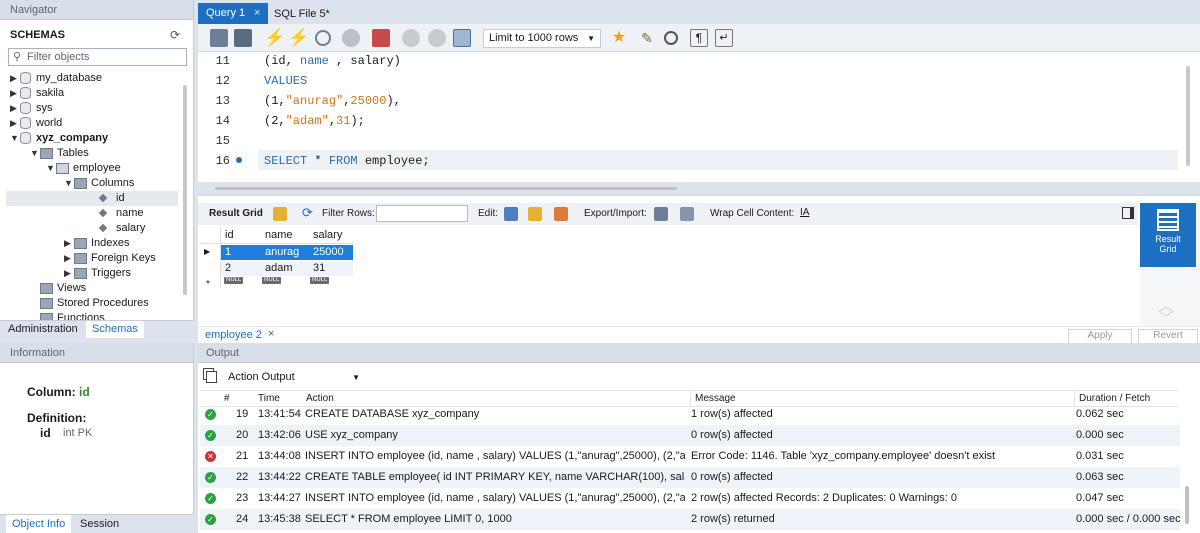  Describe the element at coordinates (724, 38) in the screenshot. I see `wrap-lines-icon: ↵` at that location.